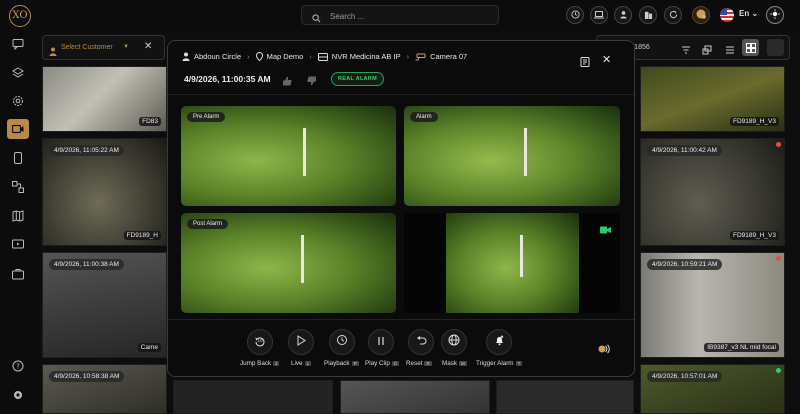 The image size is (800, 414). What do you see at coordinates (623, 15) in the screenshot?
I see `user-button` at bounding box center [623, 15].